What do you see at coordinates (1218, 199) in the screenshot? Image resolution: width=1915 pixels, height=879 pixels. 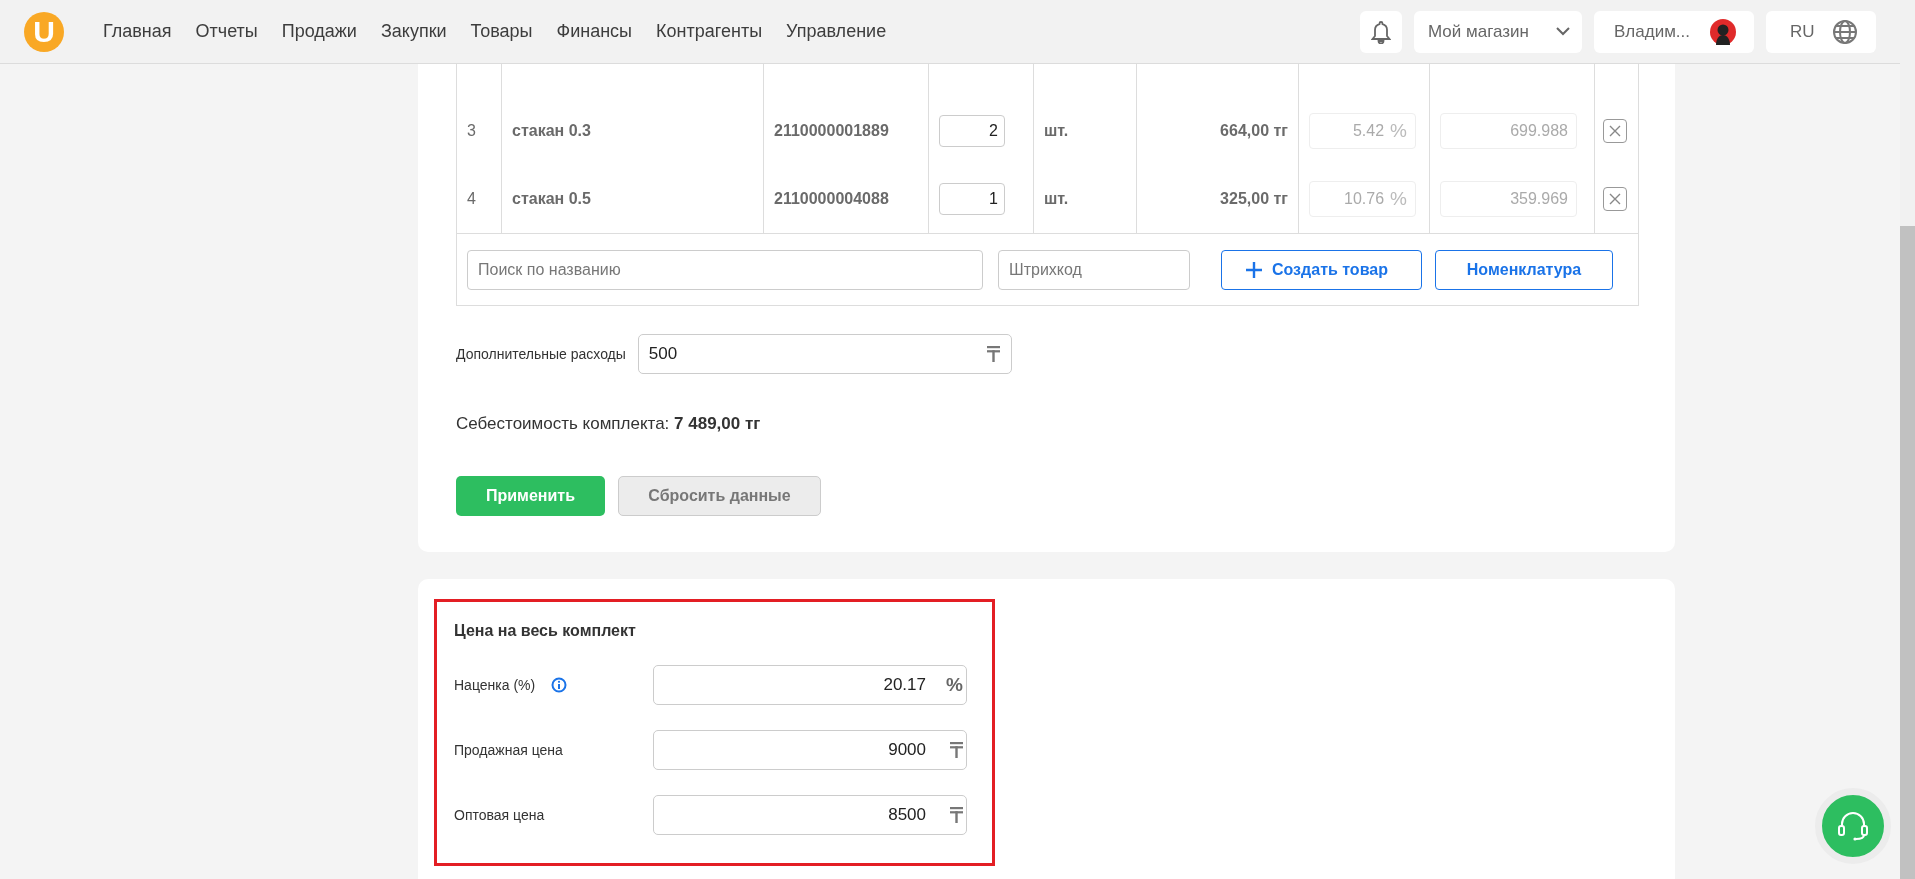 I see `cost-cell: 325,00 тг` at bounding box center [1218, 199].